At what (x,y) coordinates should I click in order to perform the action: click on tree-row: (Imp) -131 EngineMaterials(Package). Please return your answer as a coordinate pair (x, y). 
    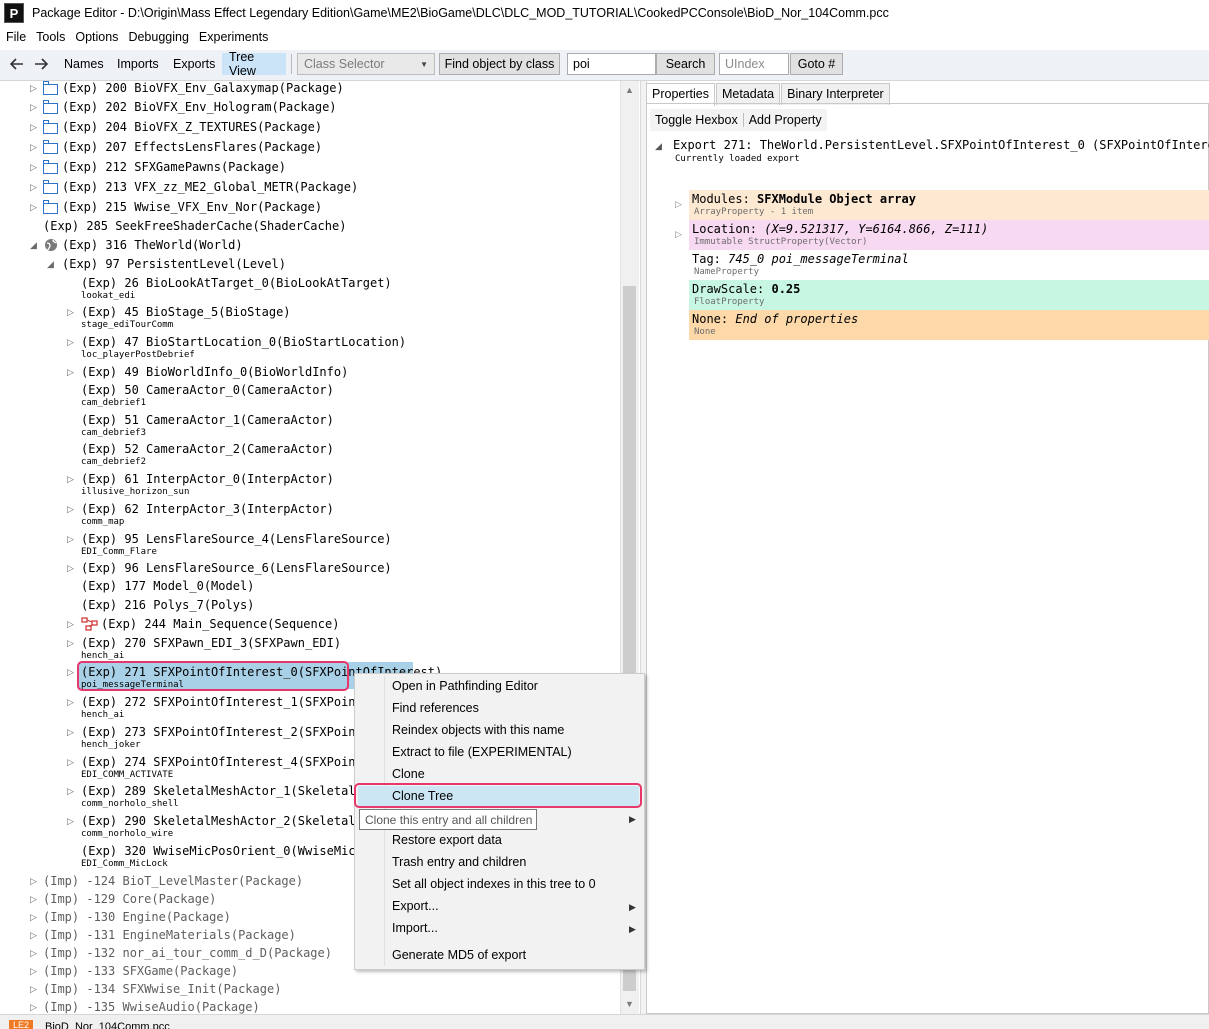
    Looking at the image, I should click on (169, 935).